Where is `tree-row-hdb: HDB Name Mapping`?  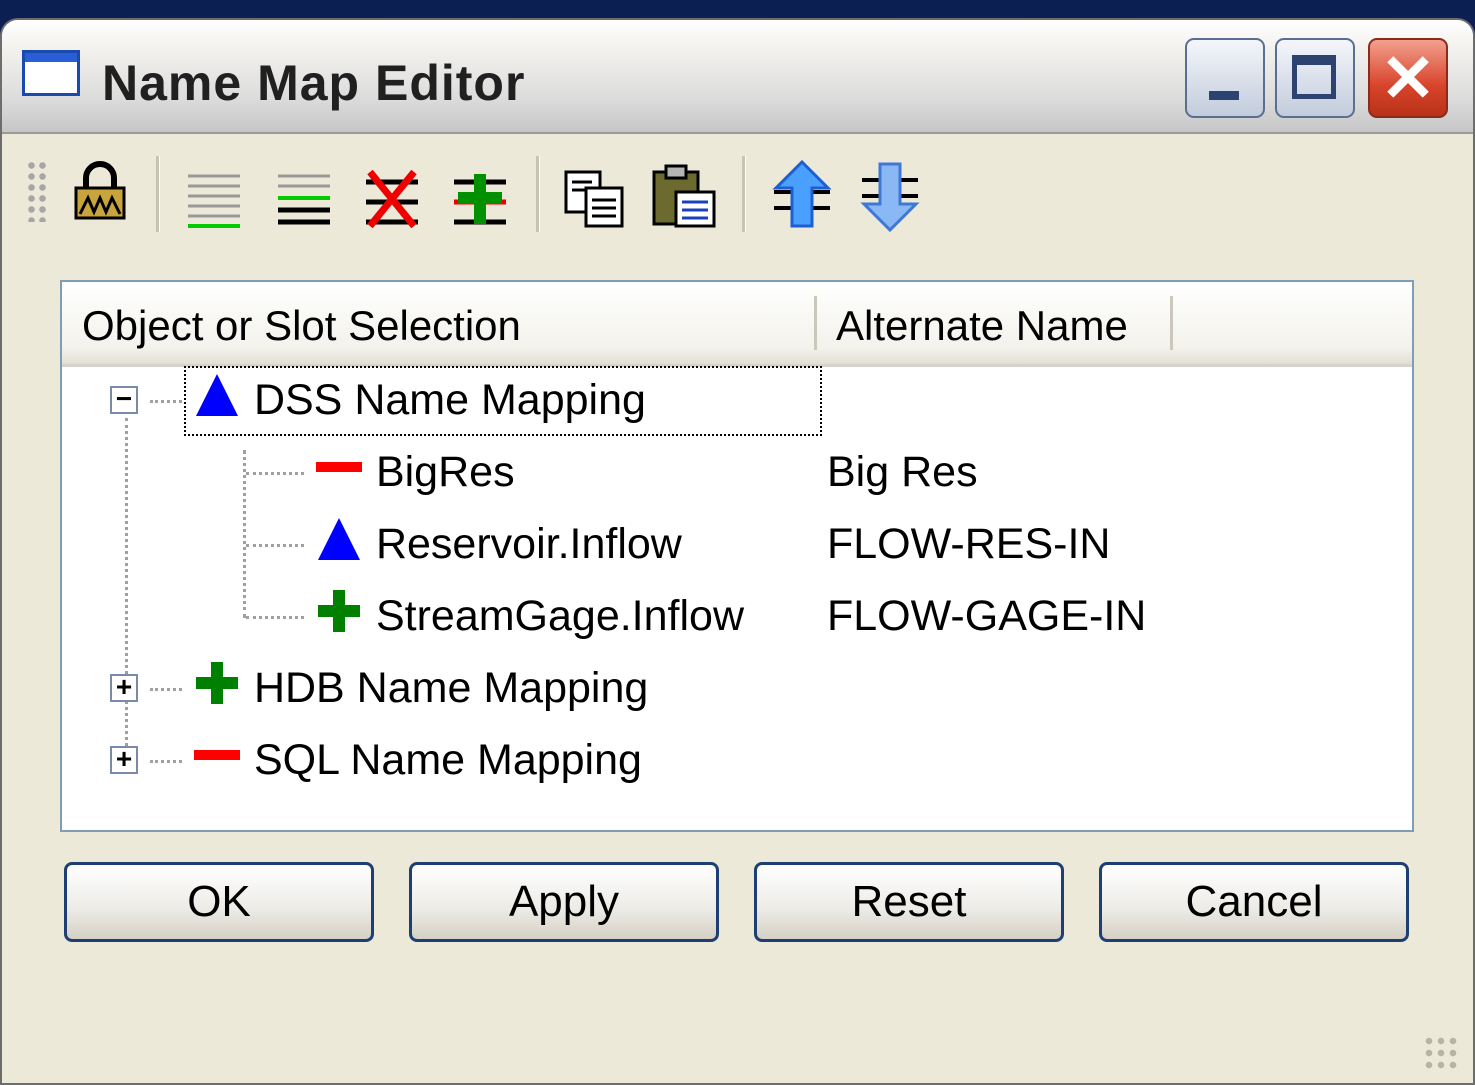
tree-row-hdb: HDB Name Mapping is located at coordinates (420, 688).